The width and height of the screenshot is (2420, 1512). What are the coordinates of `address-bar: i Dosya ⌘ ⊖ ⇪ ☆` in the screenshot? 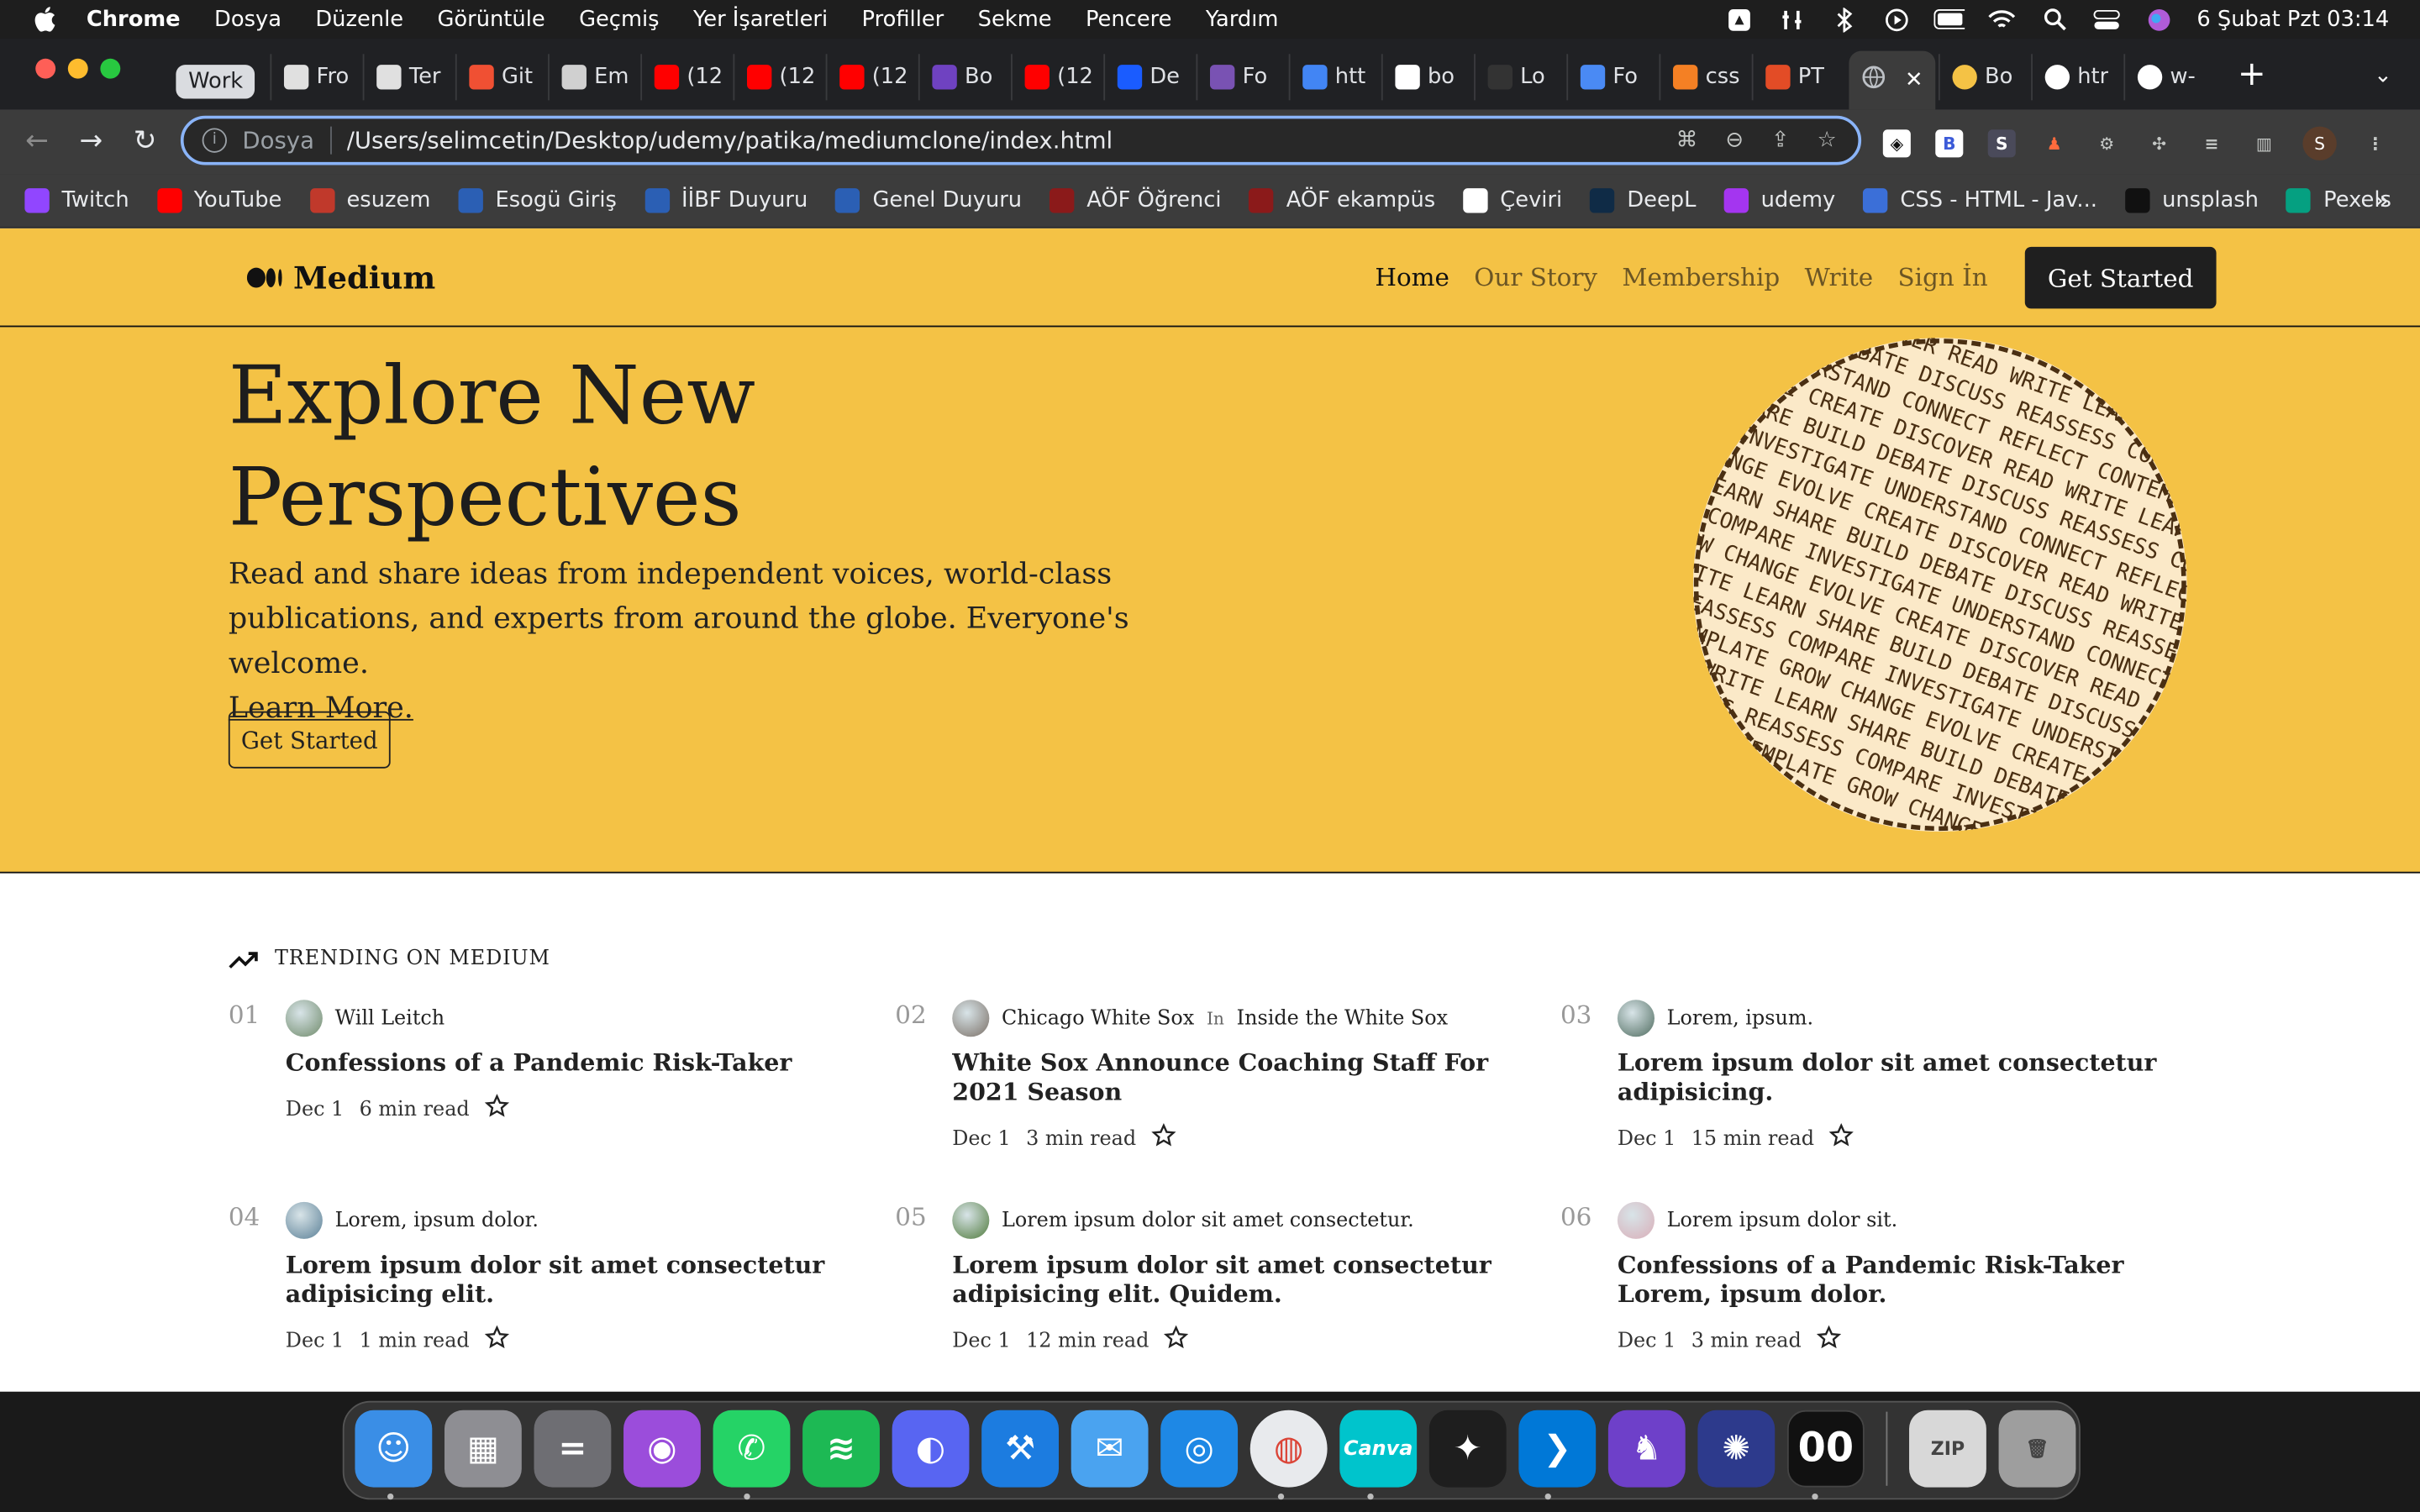 It's located at (1021, 140).